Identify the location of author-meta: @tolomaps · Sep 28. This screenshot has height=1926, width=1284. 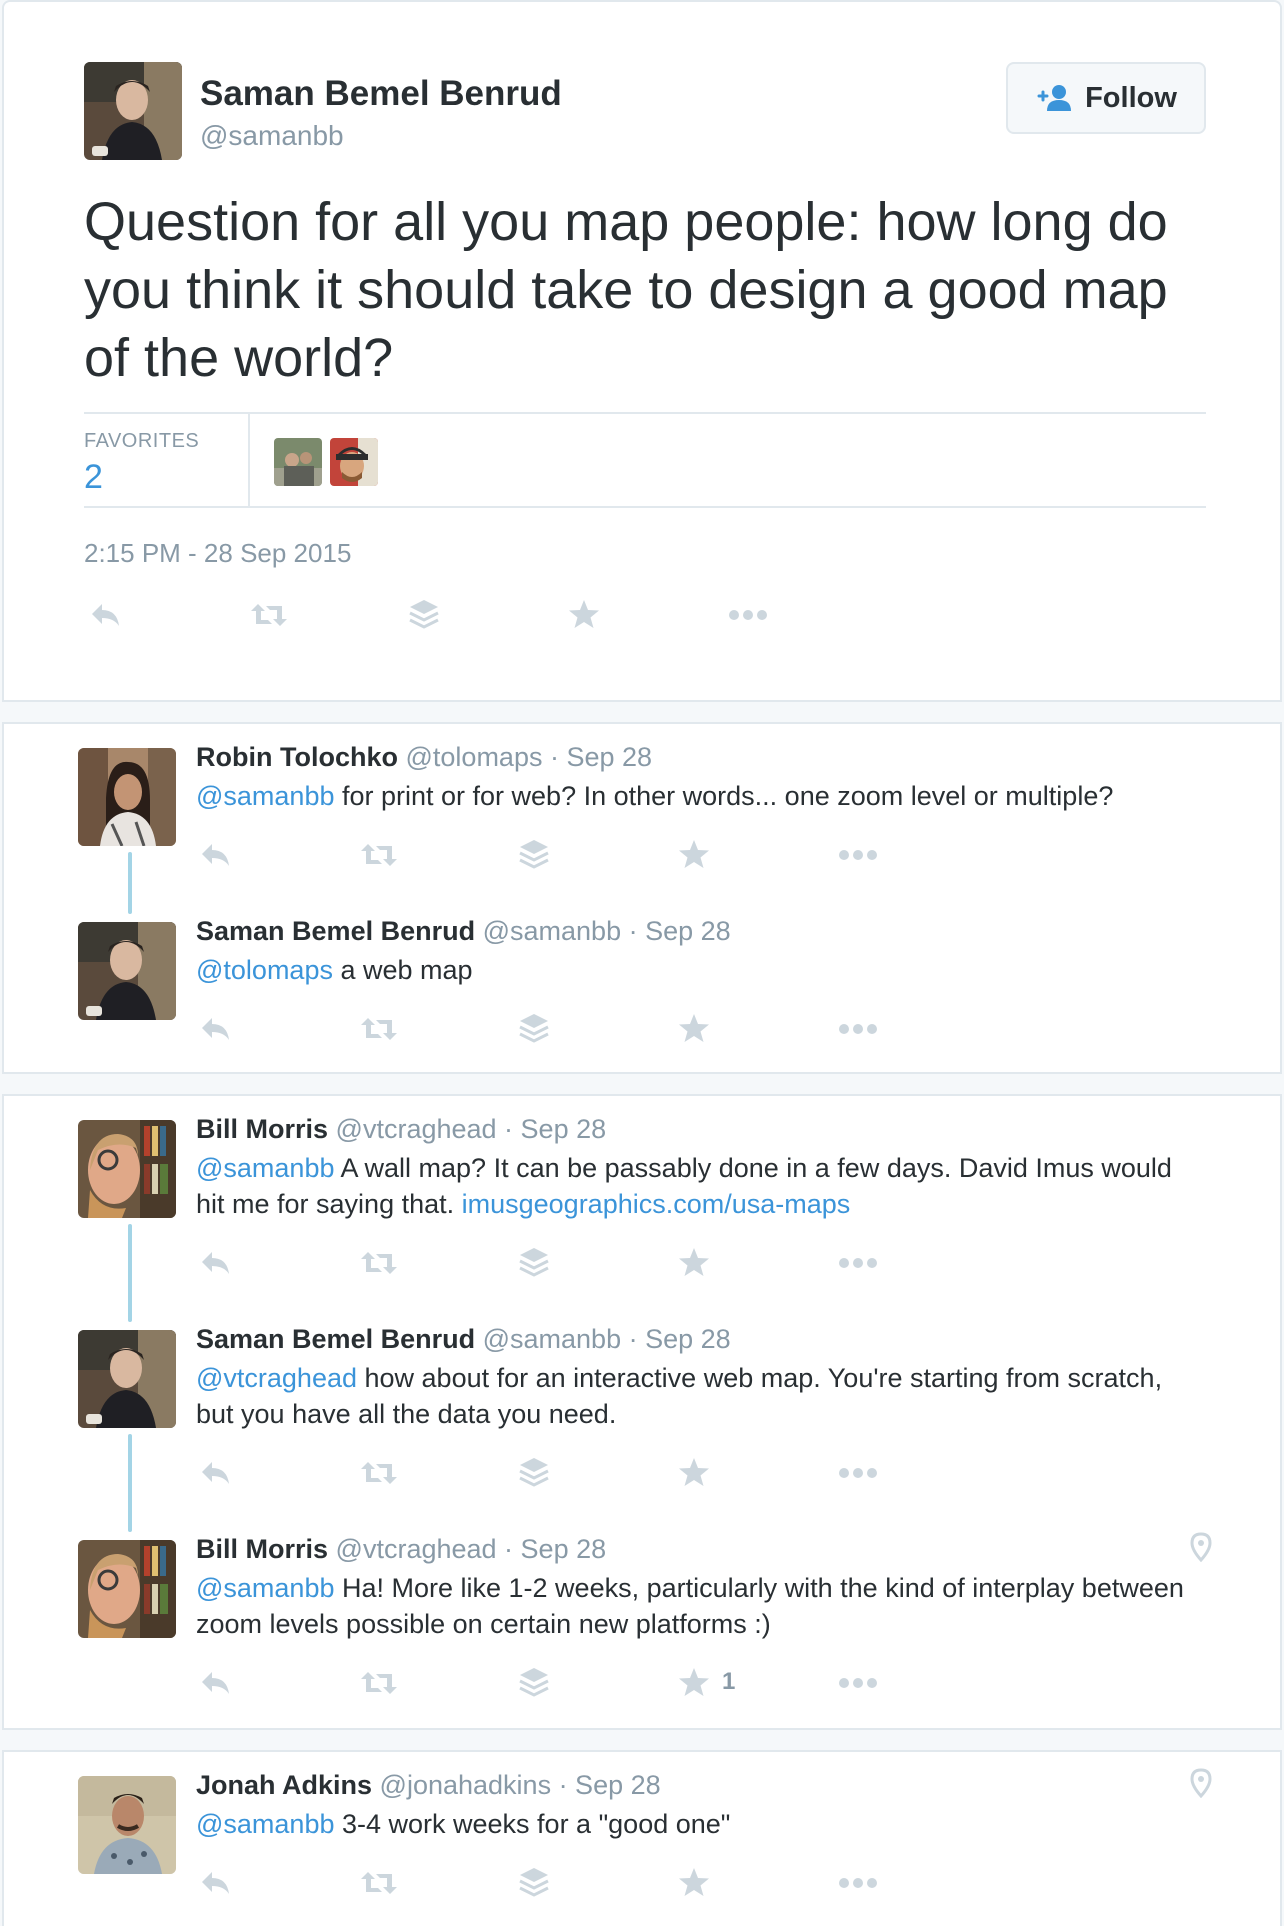
(529, 757).